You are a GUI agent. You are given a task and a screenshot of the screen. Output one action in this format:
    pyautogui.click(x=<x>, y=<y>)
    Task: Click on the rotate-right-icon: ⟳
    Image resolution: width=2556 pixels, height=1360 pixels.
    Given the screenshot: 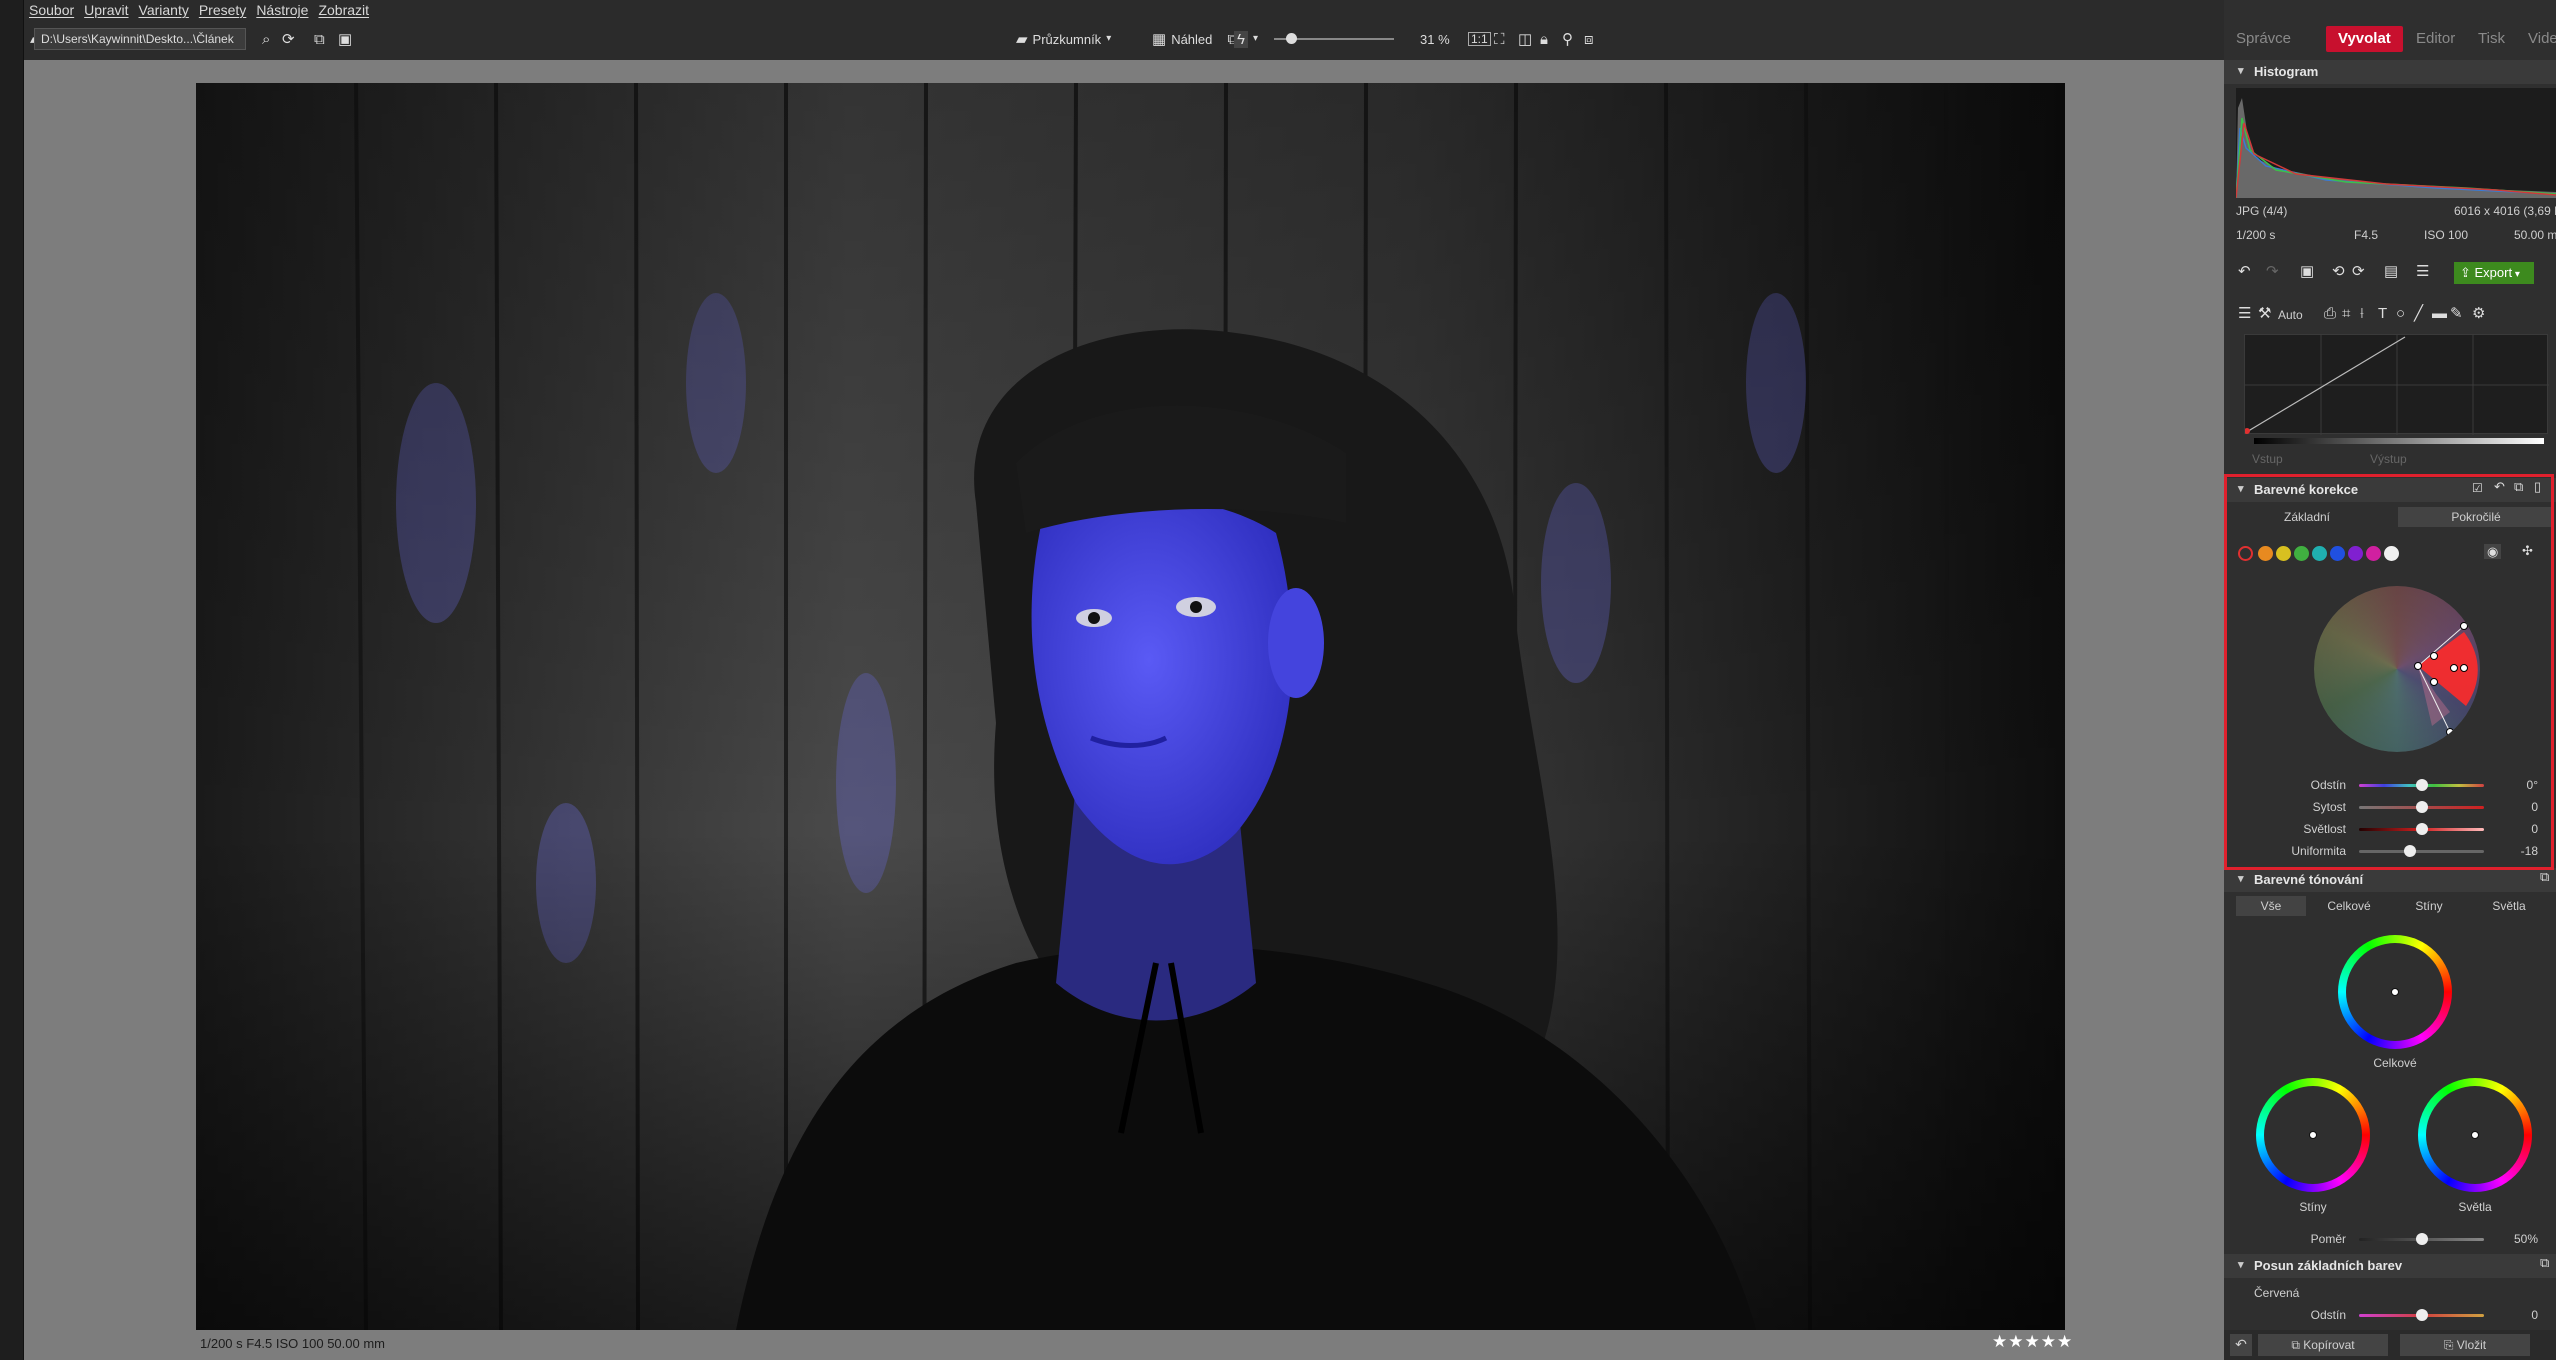 What is the action you would take?
    pyautogui.click(x=2358, y=271)
    